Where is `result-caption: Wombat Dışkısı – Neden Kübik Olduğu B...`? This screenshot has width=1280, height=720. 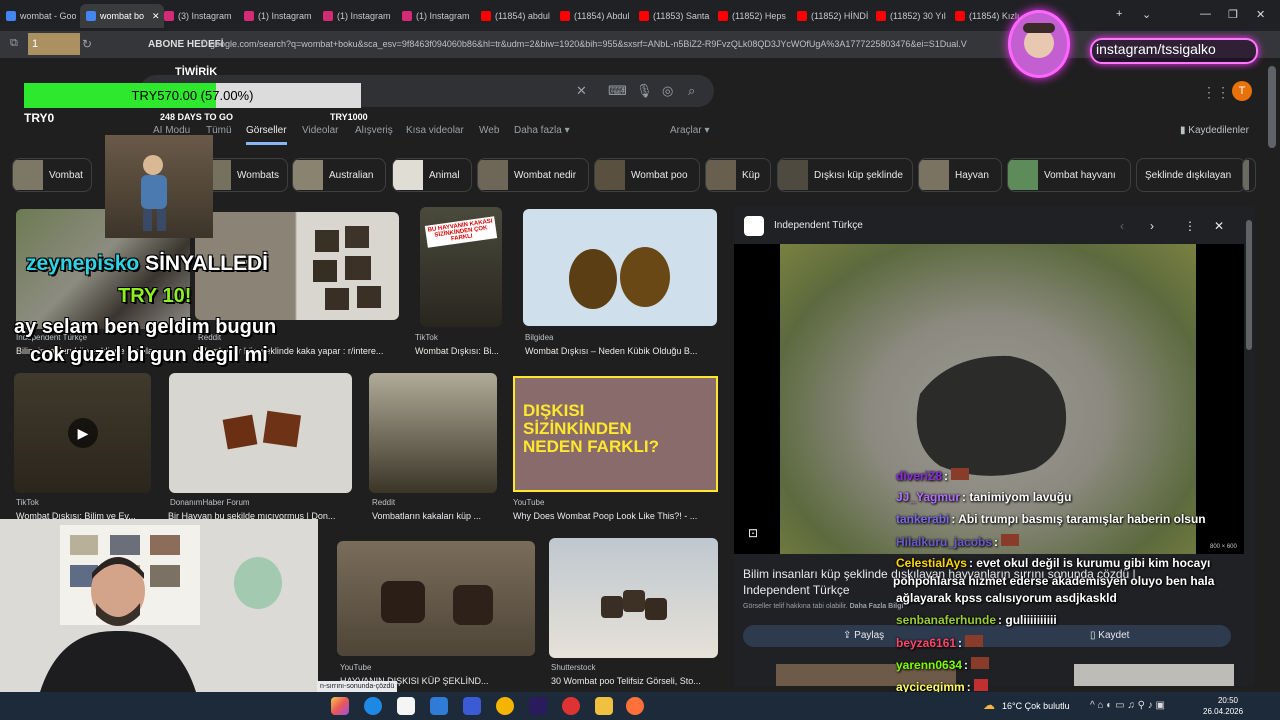 result-caption: Wombat Dışkısı – Neden Kübik Olduğu B... is located at coordinates (620, 351).